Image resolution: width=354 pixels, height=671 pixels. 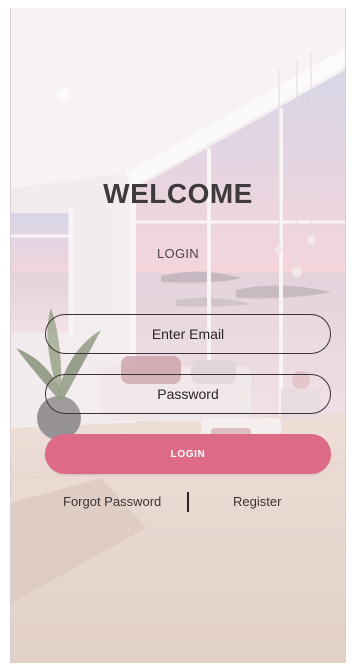 What do you see at coordinates (257, 501) in the screenshot?
I see `register-link: Register` at bounding box center [257, 501].